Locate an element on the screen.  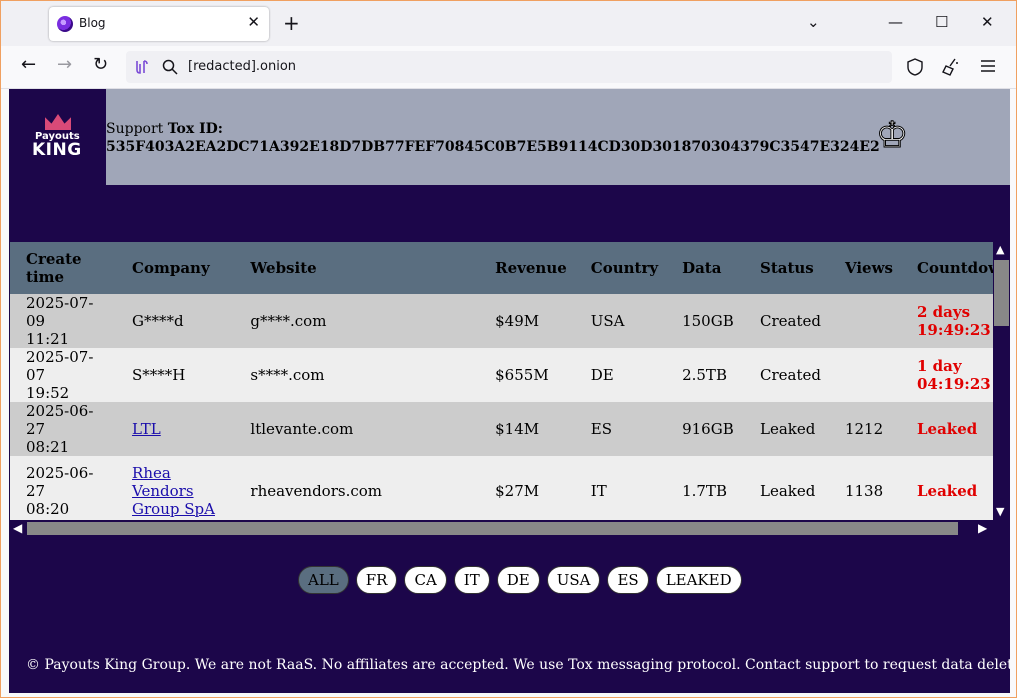
nav-bar: ← → ↻ [redacted].onion is located at coordinates (508, 67).